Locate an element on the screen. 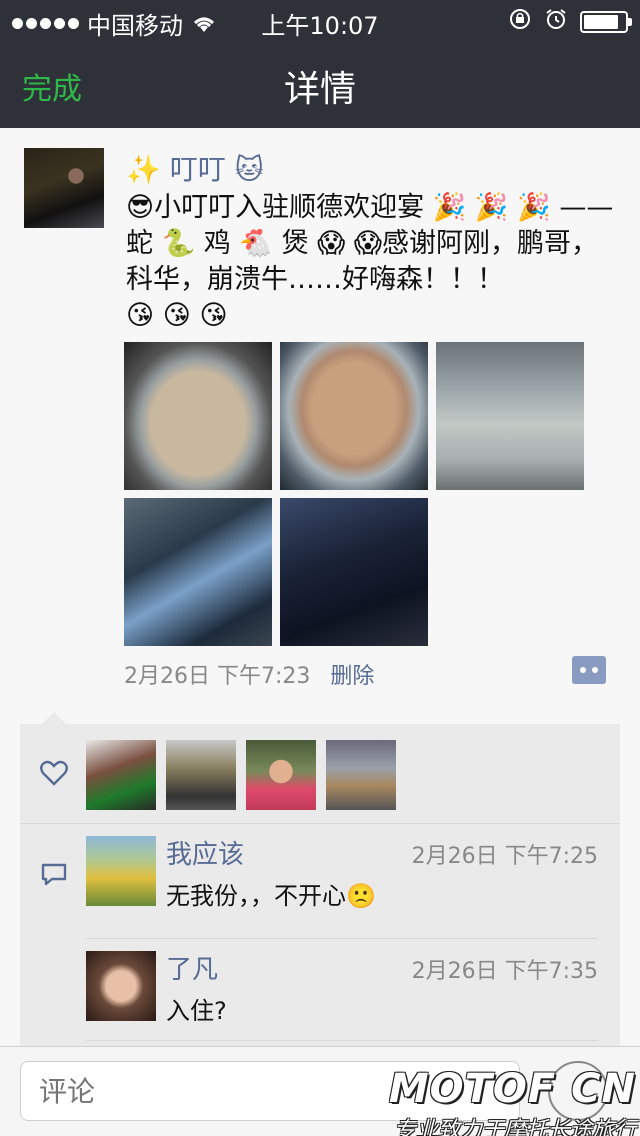 The height and width of the screenshot is (1136, 640). status-bar: 中国移动 上午10:07 is located at coordinates (320, 20).